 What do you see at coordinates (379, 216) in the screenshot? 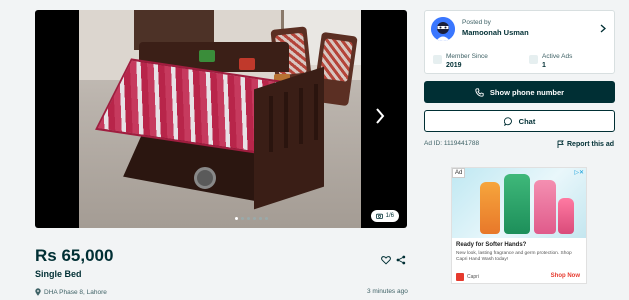
I see `camera-icon` at bounding box center [379, 216].